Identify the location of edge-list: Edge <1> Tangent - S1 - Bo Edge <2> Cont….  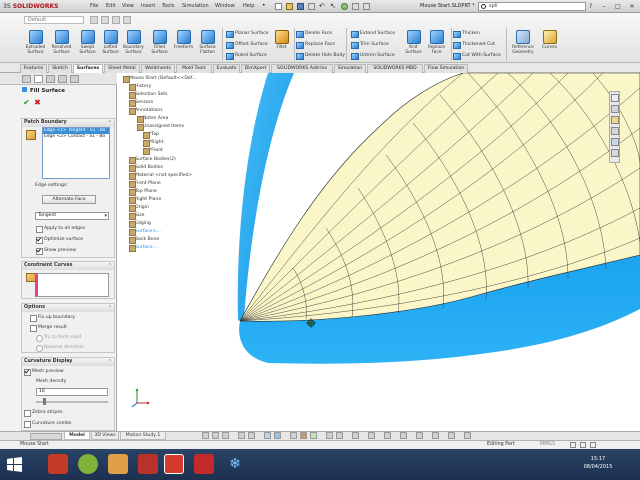
(76, 153).